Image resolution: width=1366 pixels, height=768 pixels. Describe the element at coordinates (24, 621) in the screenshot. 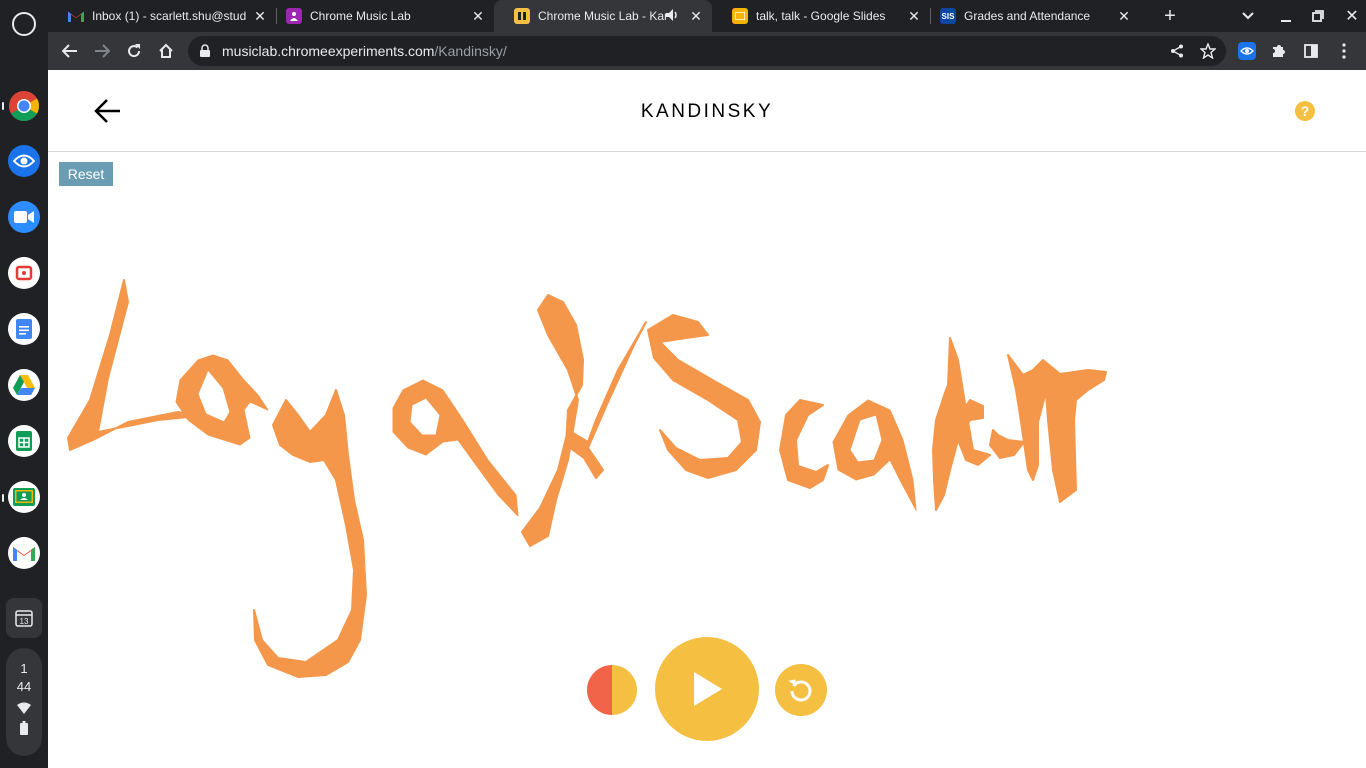

I see `calendar-day: 13` at that location.